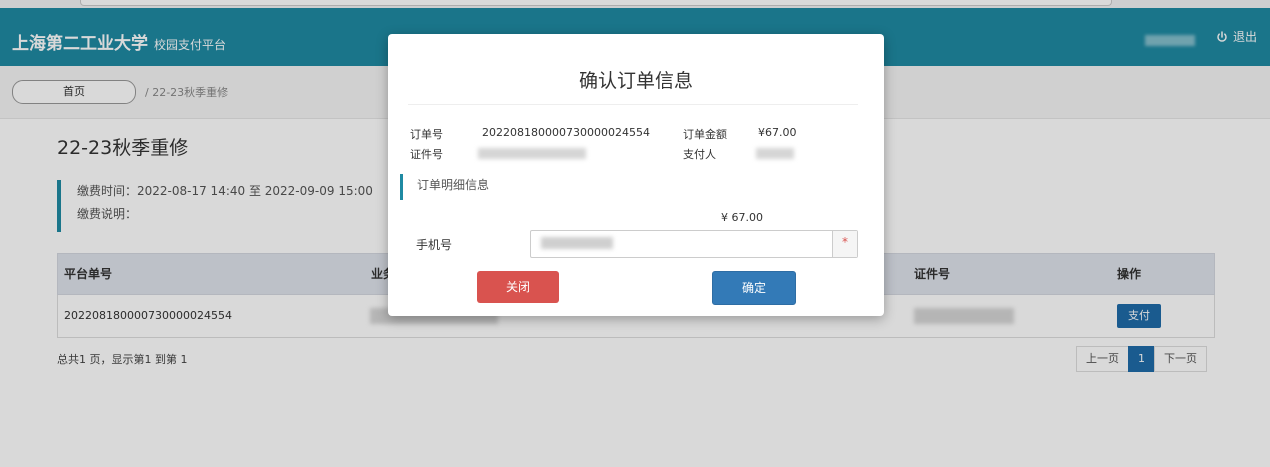  I want to click on order-total: ¥ 67.00, so click(742, 217).